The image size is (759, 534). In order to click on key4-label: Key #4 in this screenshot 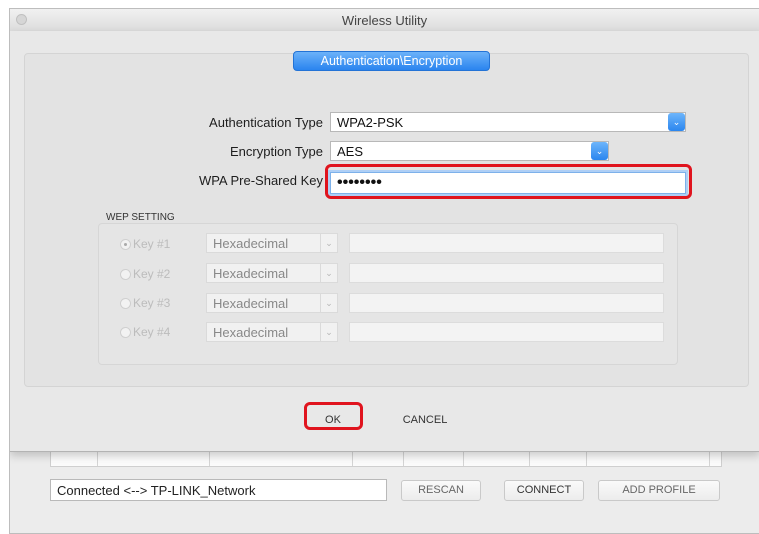, I will do `click(152, 332)`.